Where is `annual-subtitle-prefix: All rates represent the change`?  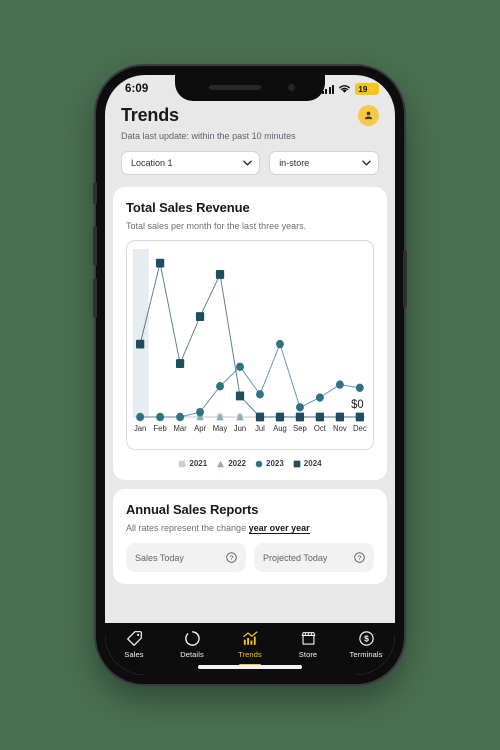 annual-subtitle-prefix: All rates represent the change is located at coordinates (187, 528).